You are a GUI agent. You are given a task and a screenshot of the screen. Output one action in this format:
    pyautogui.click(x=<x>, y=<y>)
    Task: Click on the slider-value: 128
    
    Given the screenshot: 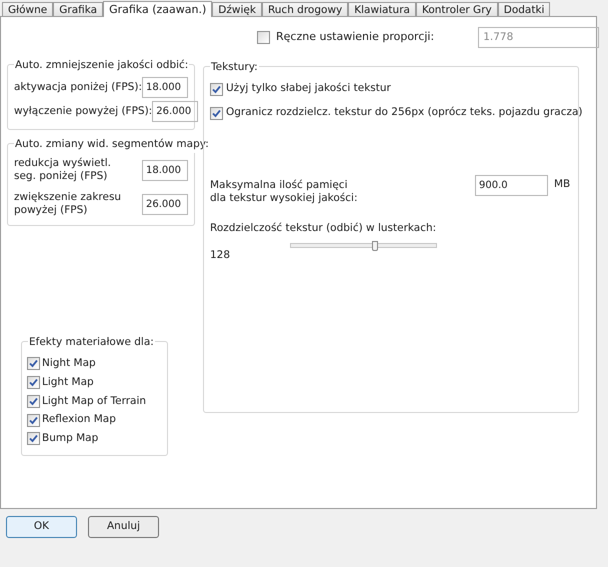 What is the action you would take?
    pyautogui.click(x=221, y=255)
    